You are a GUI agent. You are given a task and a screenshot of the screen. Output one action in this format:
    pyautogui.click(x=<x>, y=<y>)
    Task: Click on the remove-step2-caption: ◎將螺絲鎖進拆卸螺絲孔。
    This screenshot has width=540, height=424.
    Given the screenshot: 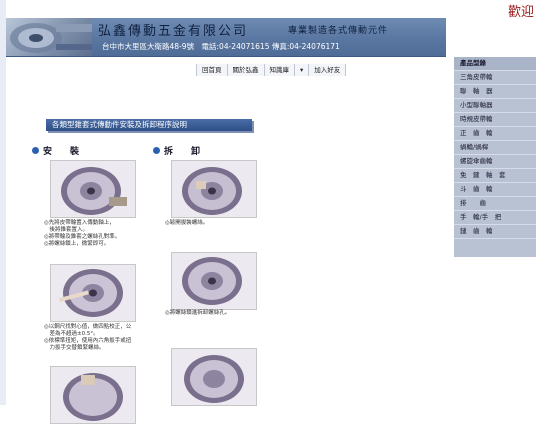 What is the action you would take?
    pyautogui.click(x=198, y=313)
    